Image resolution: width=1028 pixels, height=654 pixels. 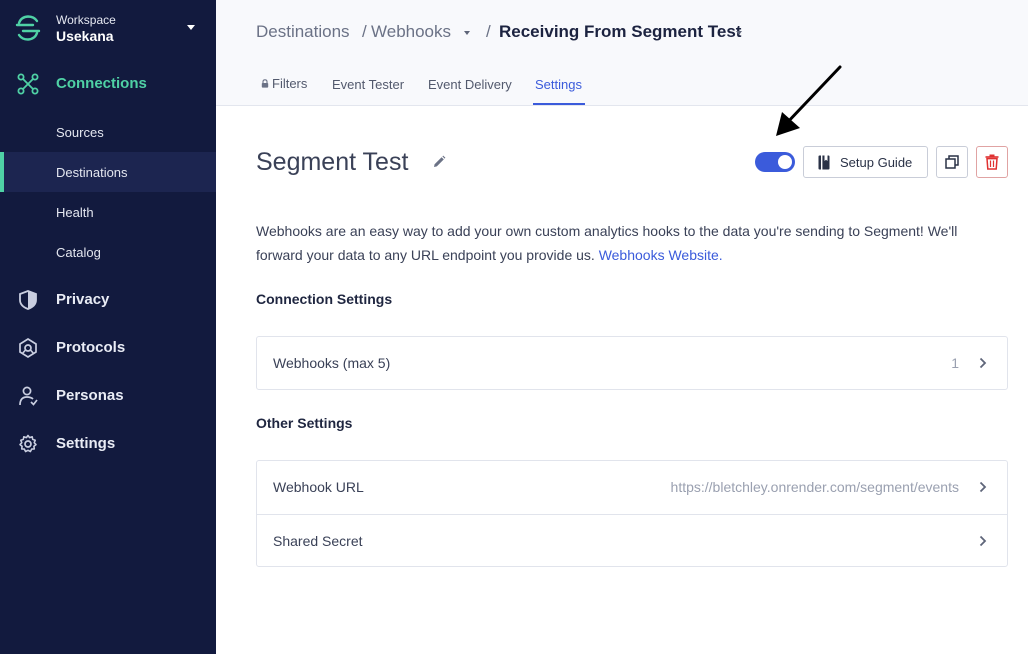 I want to click on protocols-icon, so click(x=28, y=348).